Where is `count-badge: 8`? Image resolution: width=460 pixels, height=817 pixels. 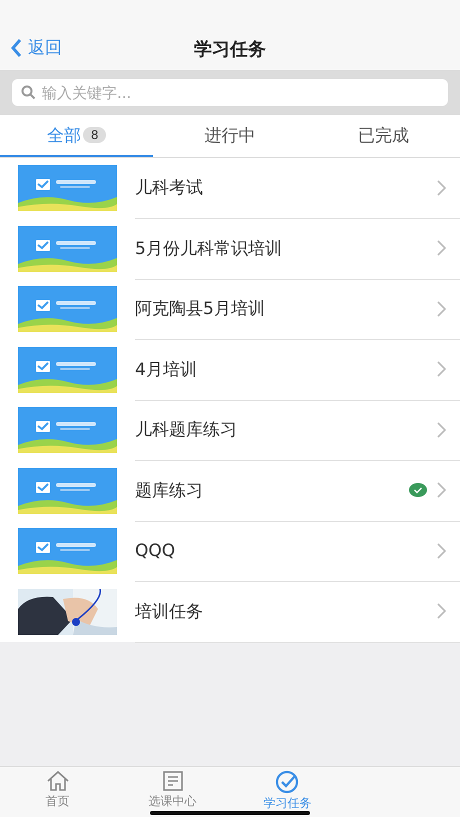 count-badge: 8 is located at coordinates (94, 135).